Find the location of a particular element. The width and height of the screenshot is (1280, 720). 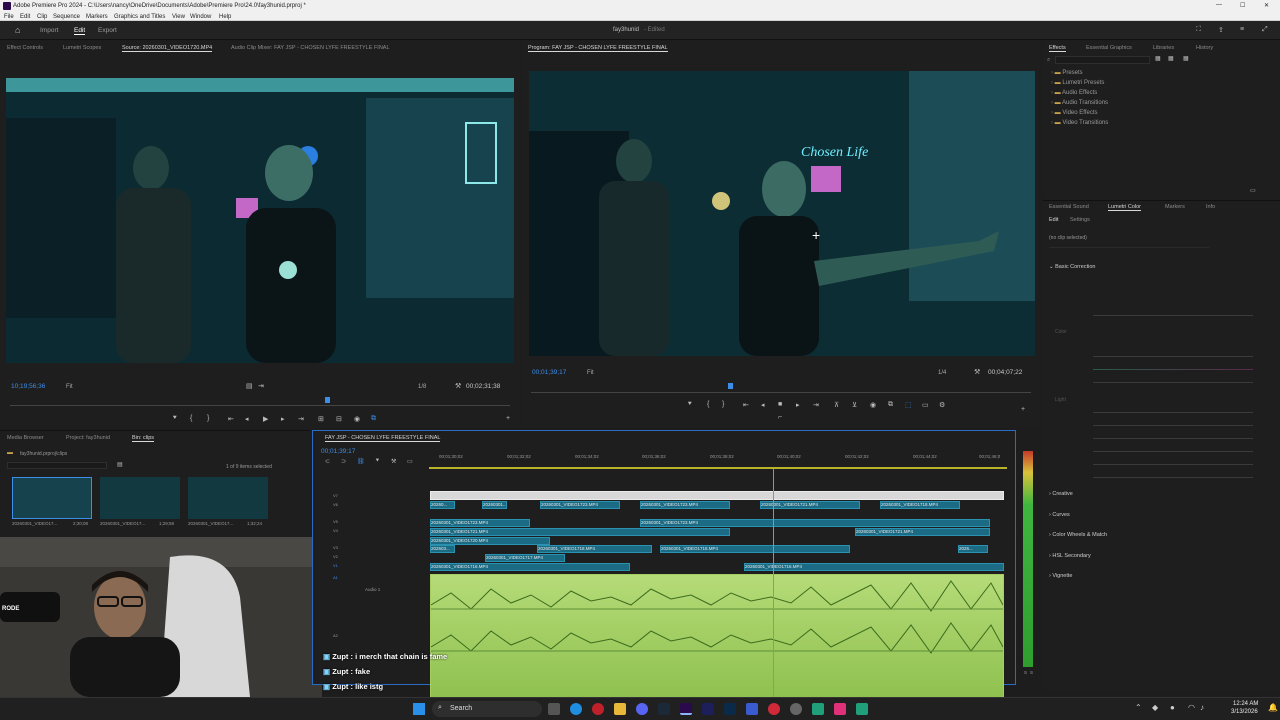

yuv-icon: ▦ is located at coordinates (1186, 58).